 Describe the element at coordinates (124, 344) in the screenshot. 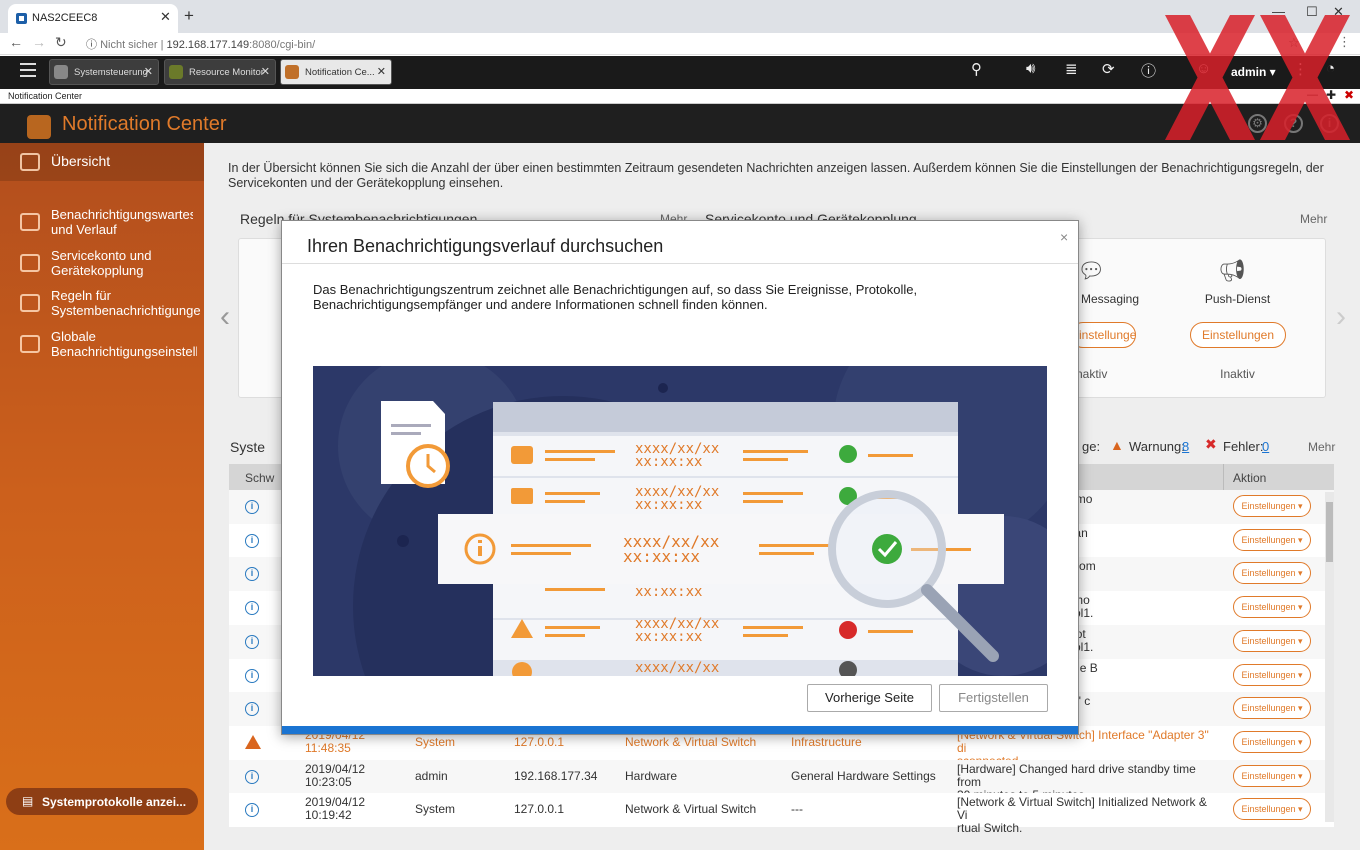

I see `sidebar-item-label: Globale Benachrichtigungseinstellungen` at that location.